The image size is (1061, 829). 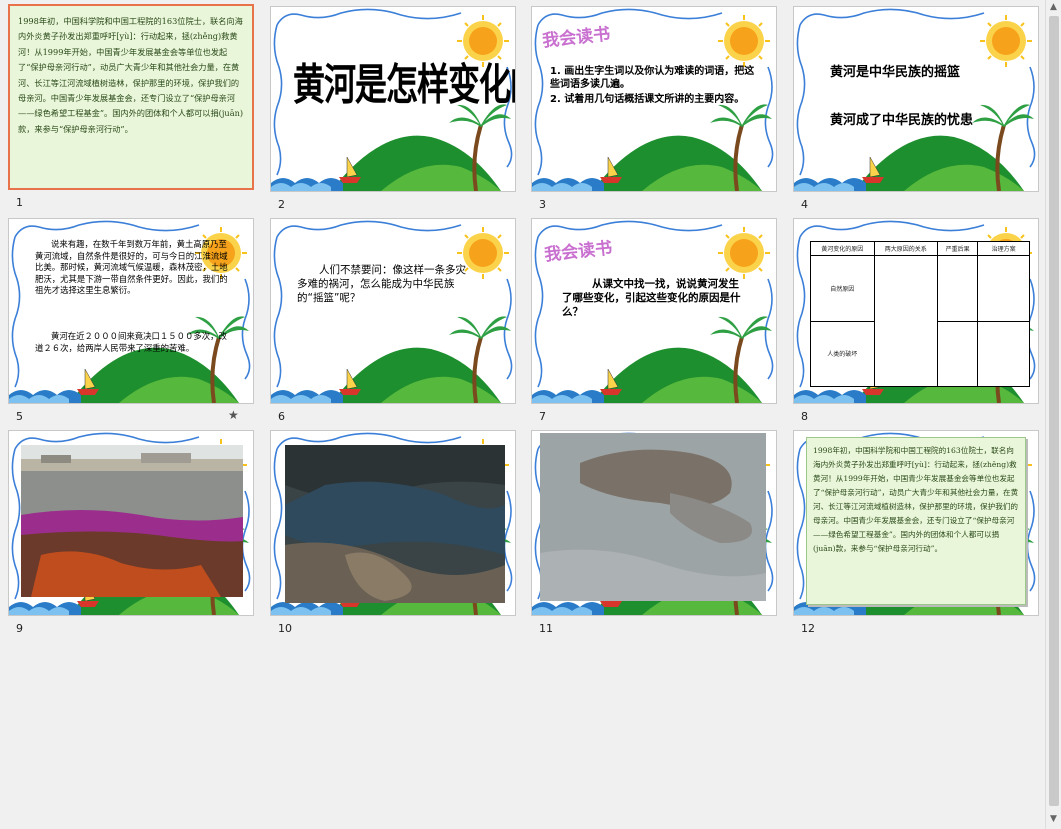 What do you see at coordinates (895, 72) in the screenshot?
I see `slide-4-line-1: 黄河是中华民族的摇篮` at bounding box center [895, 72].